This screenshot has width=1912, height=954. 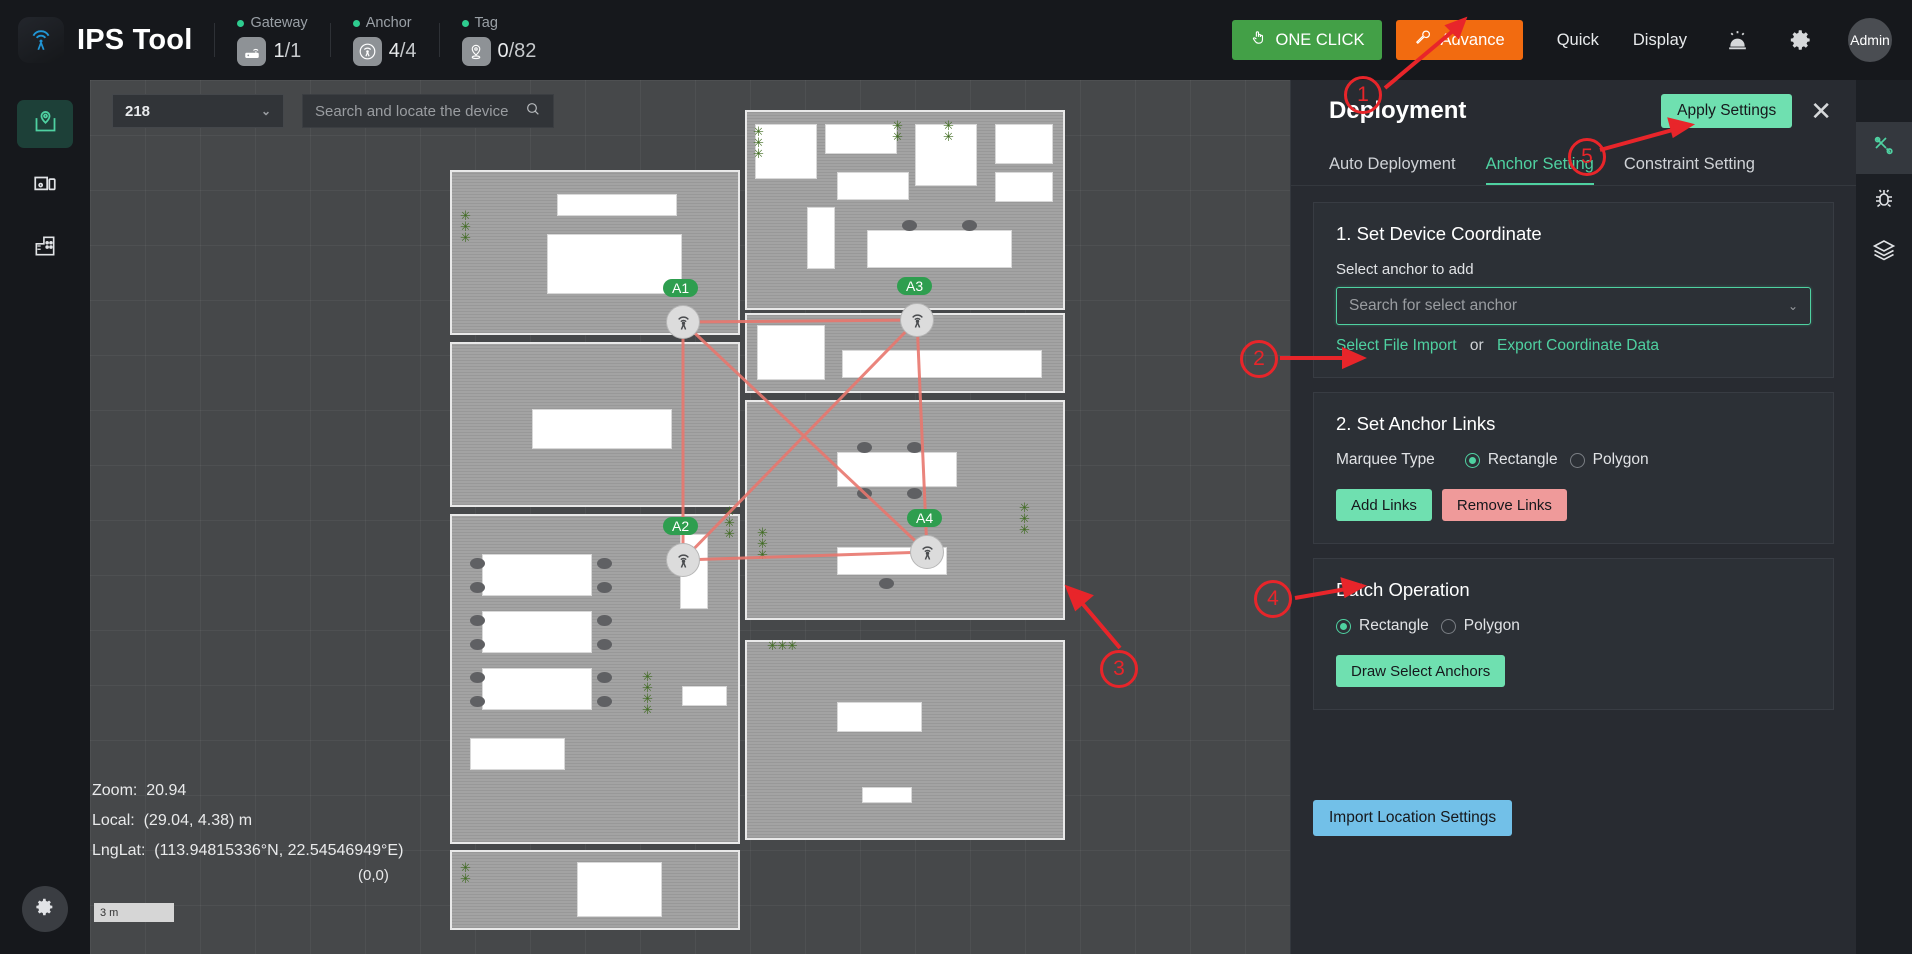 What do you see at coordinates (595, 890) in the screenshot?
I see `room: ✳ ✳` at bounding box center [595, 890].